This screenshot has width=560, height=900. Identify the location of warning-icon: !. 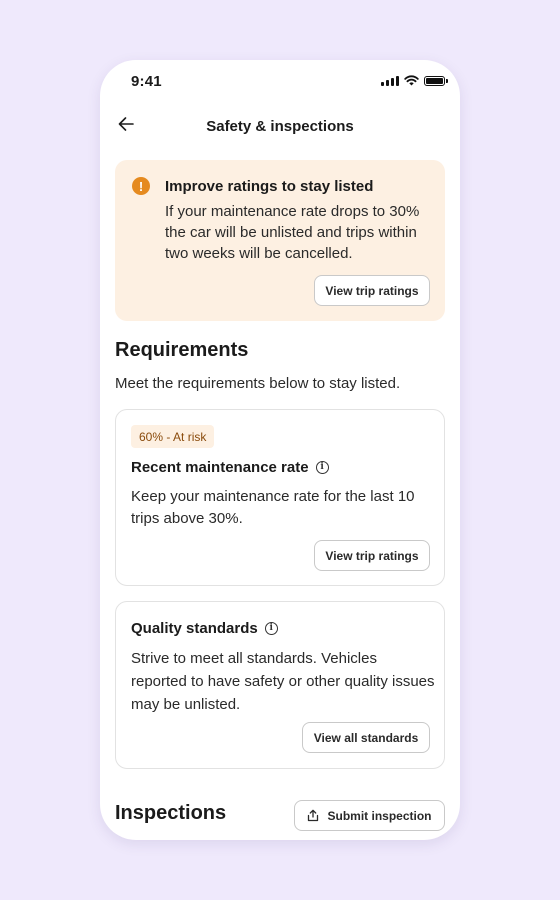
(141, 186).